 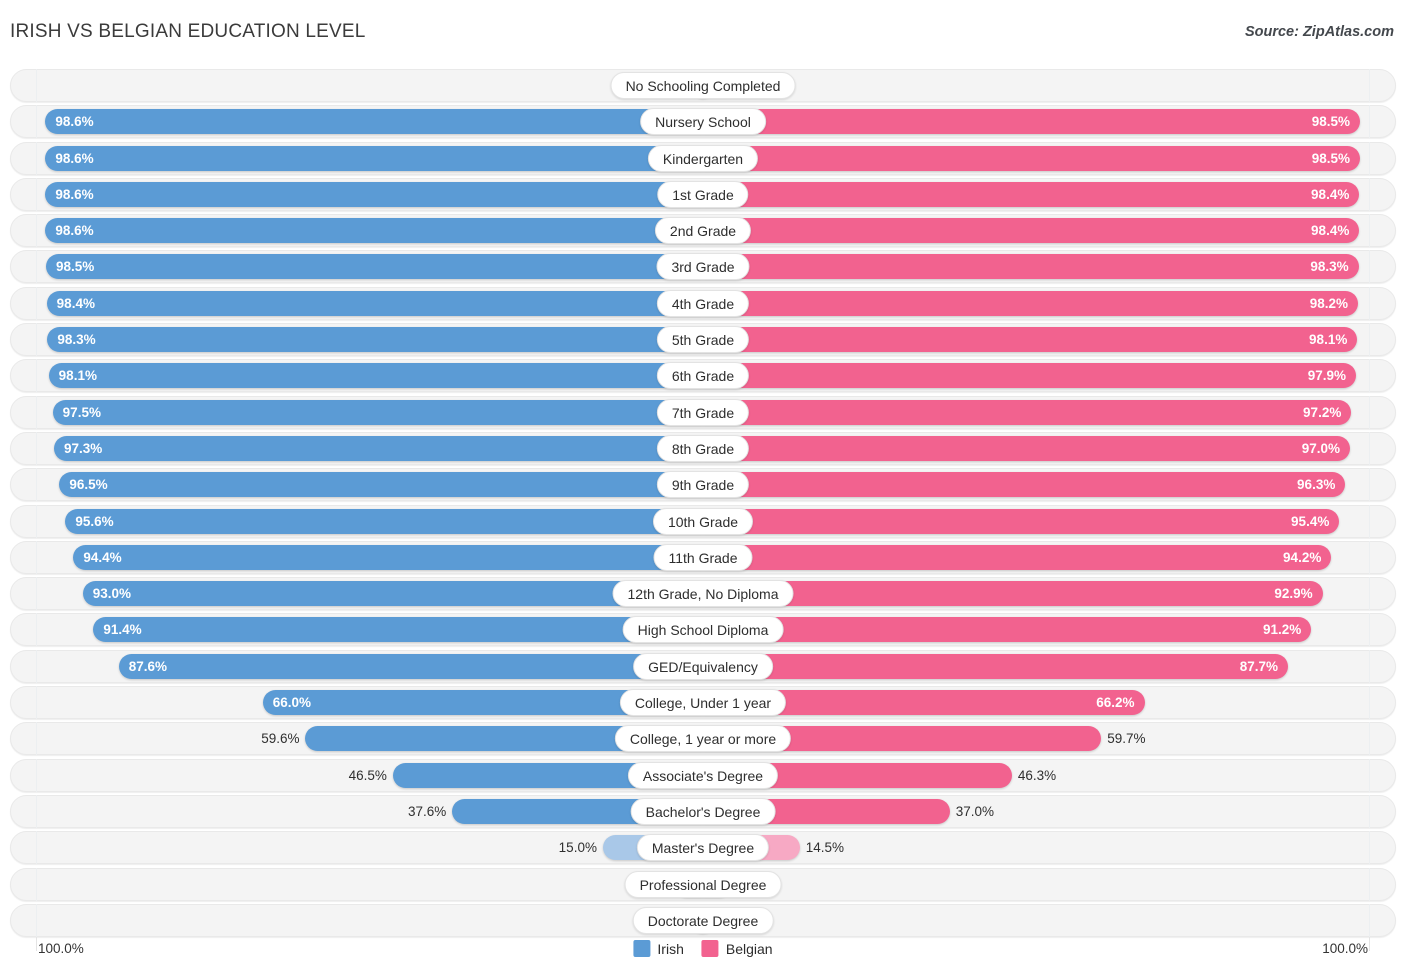 What do you see at coordinates (36, 944) in the screenshot?
I see `axis-tick-left` at bounding box center [36, 944].